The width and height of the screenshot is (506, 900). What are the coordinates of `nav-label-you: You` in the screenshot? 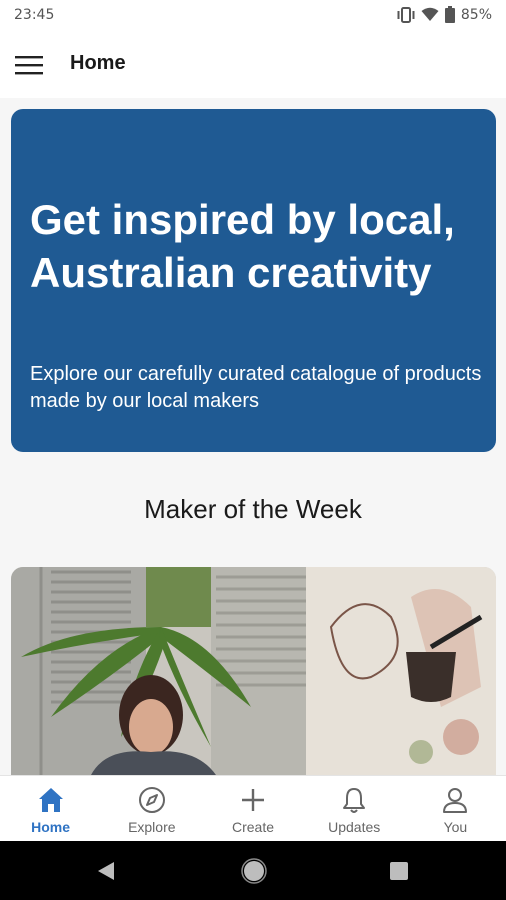 It's located at (455, 827).